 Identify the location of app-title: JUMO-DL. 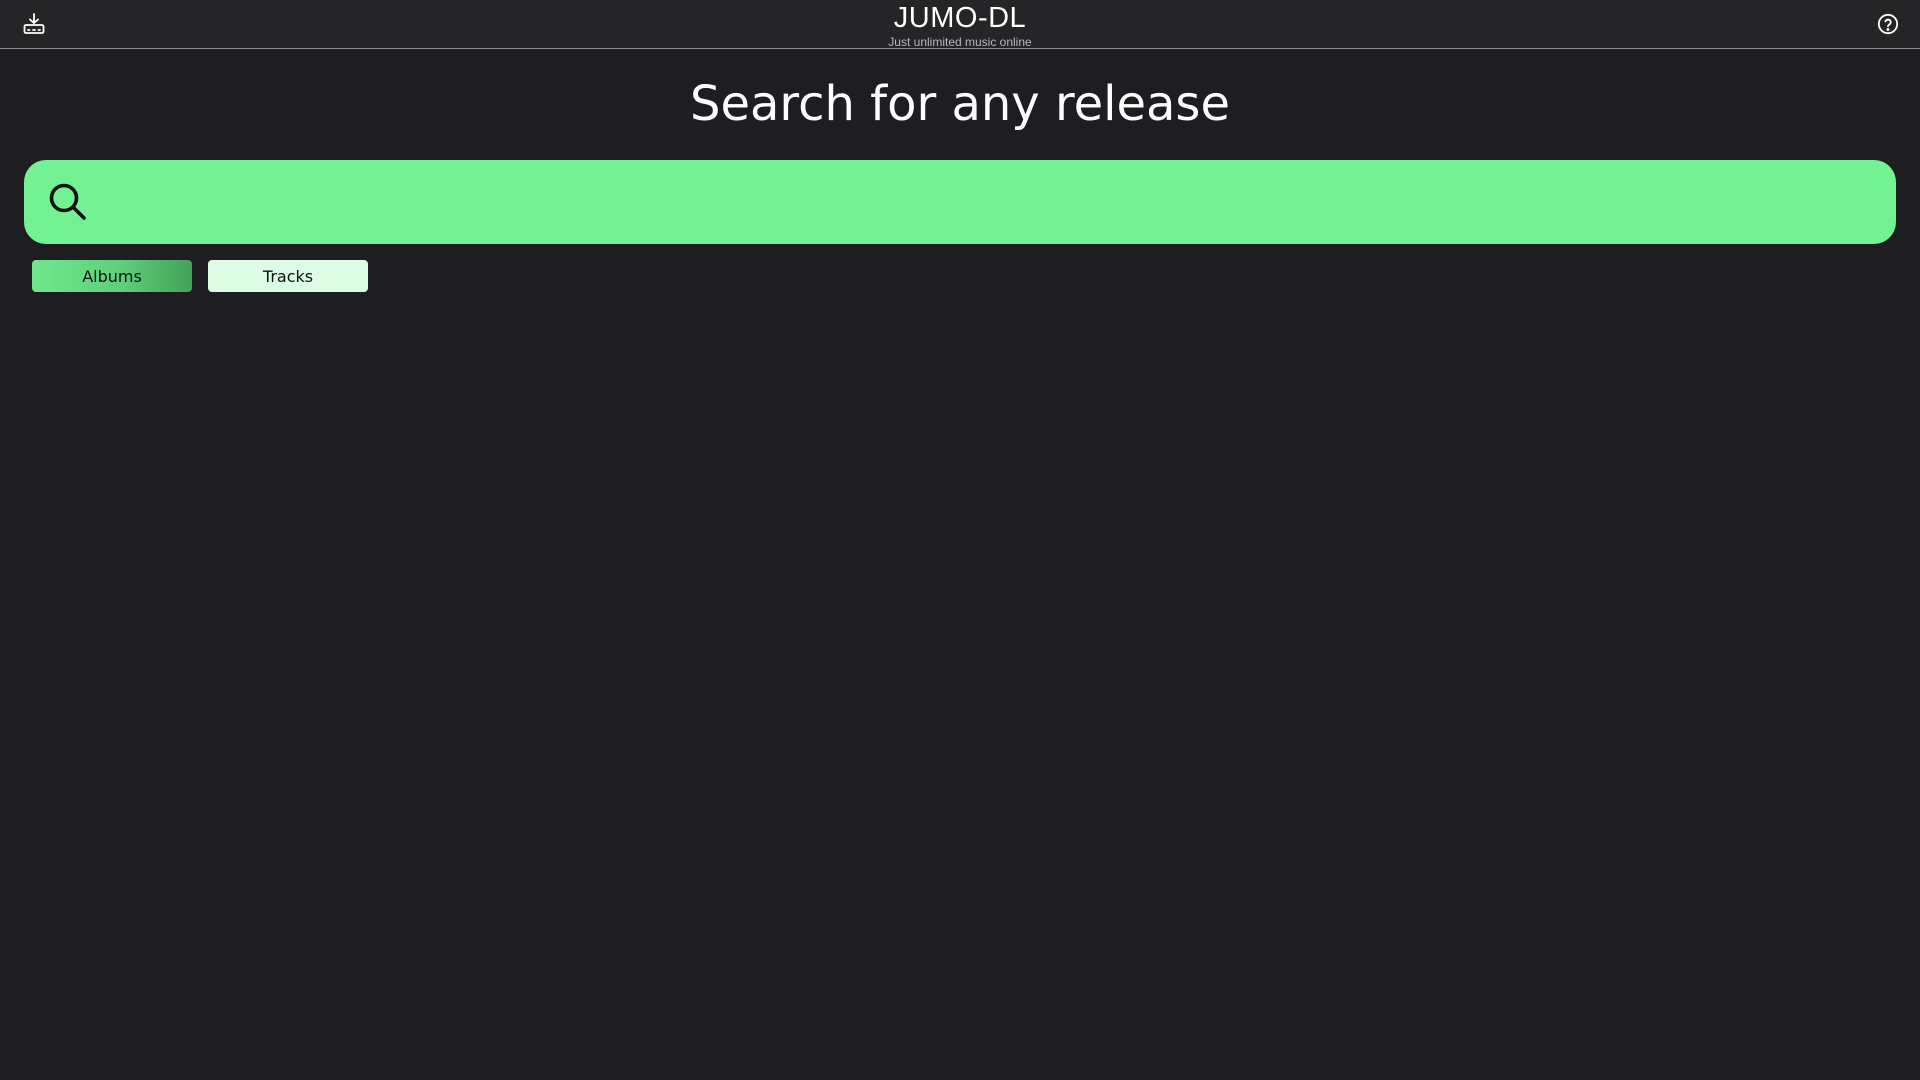
(960, 18).